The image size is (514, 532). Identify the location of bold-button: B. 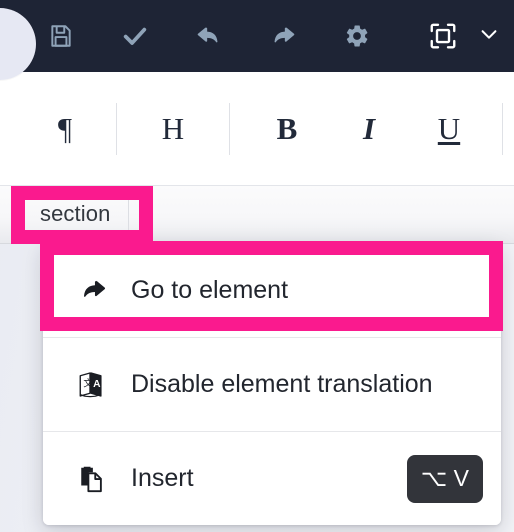
(287, 128).